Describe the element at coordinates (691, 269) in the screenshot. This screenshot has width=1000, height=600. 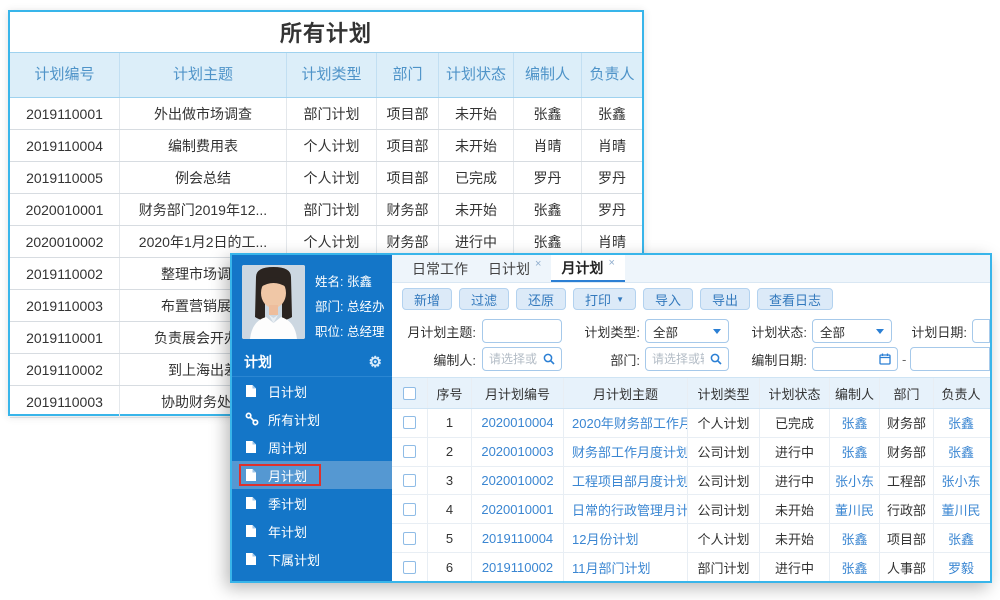
I see `tab-bar: 日常工作 日计划 × 月计划 ×` at that location.